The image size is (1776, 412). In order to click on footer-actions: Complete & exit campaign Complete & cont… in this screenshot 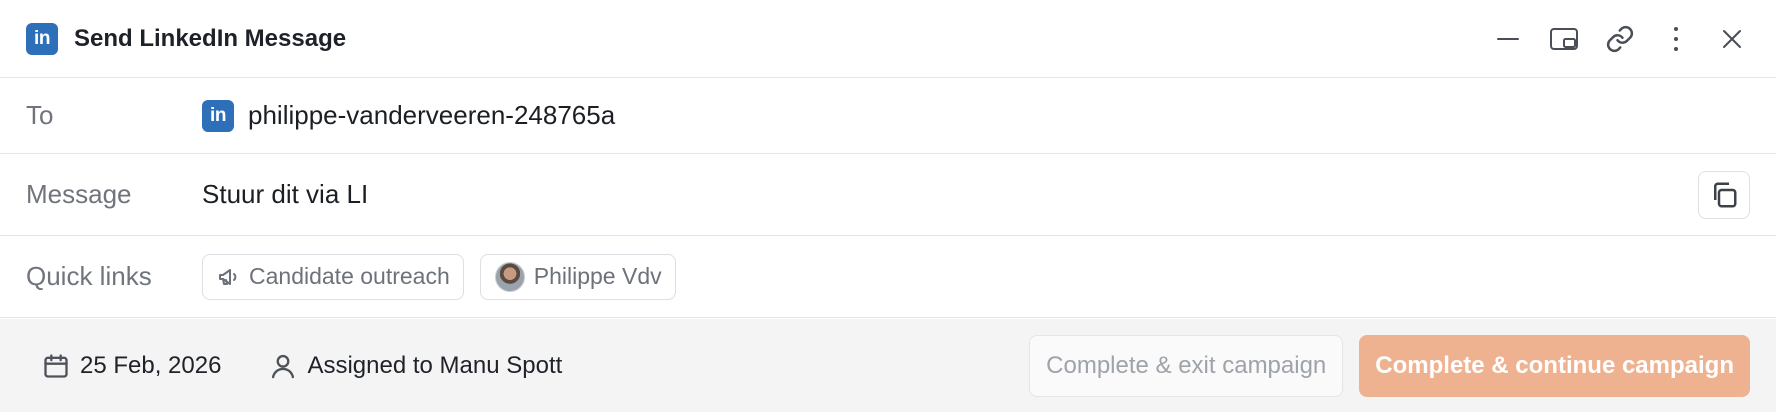, I will do `click(1389, 365)`.